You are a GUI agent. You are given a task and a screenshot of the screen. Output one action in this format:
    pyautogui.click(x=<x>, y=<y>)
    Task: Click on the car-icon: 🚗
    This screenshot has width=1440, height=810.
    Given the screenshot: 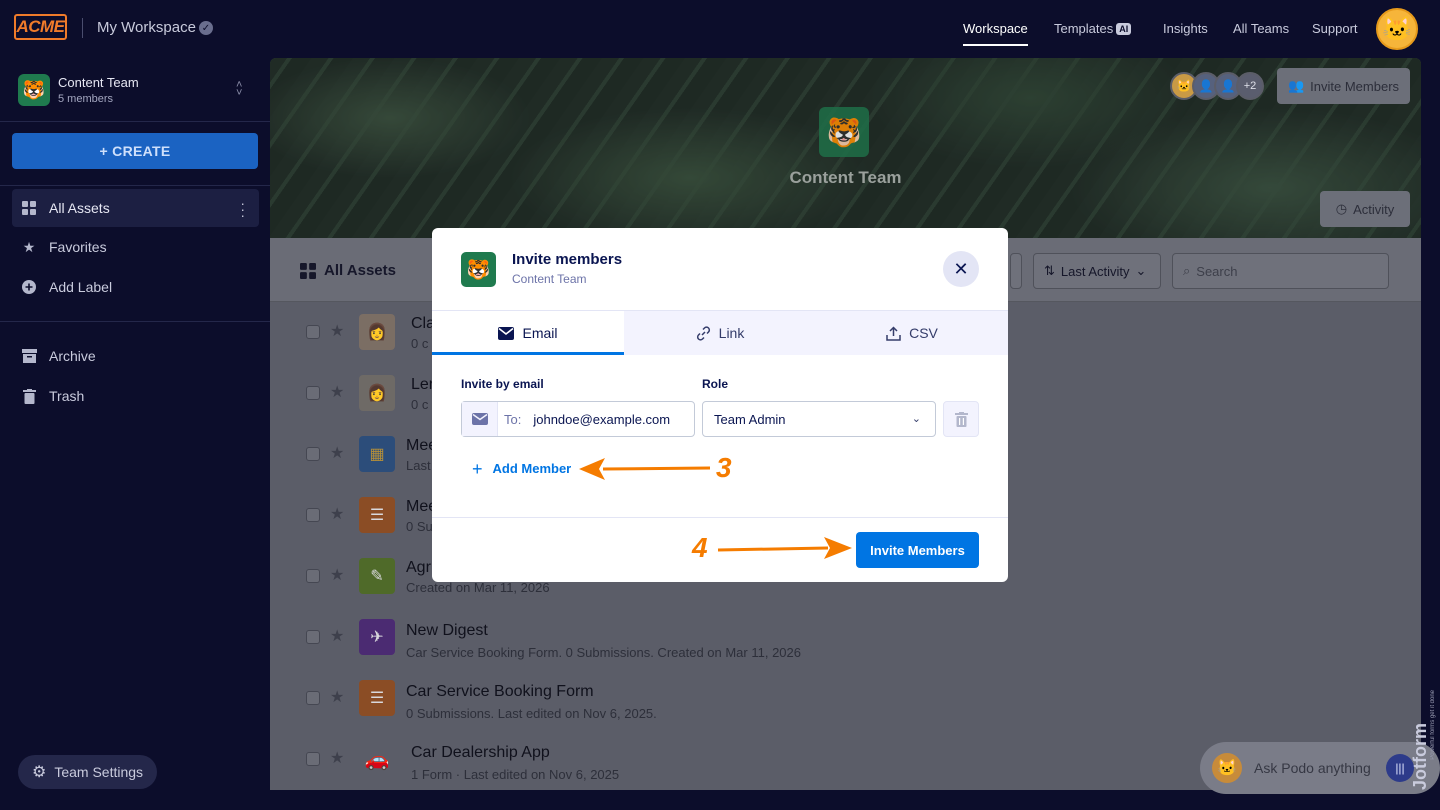 What is the action you would take?
    pyautogui.click(x=377, y=759)
    